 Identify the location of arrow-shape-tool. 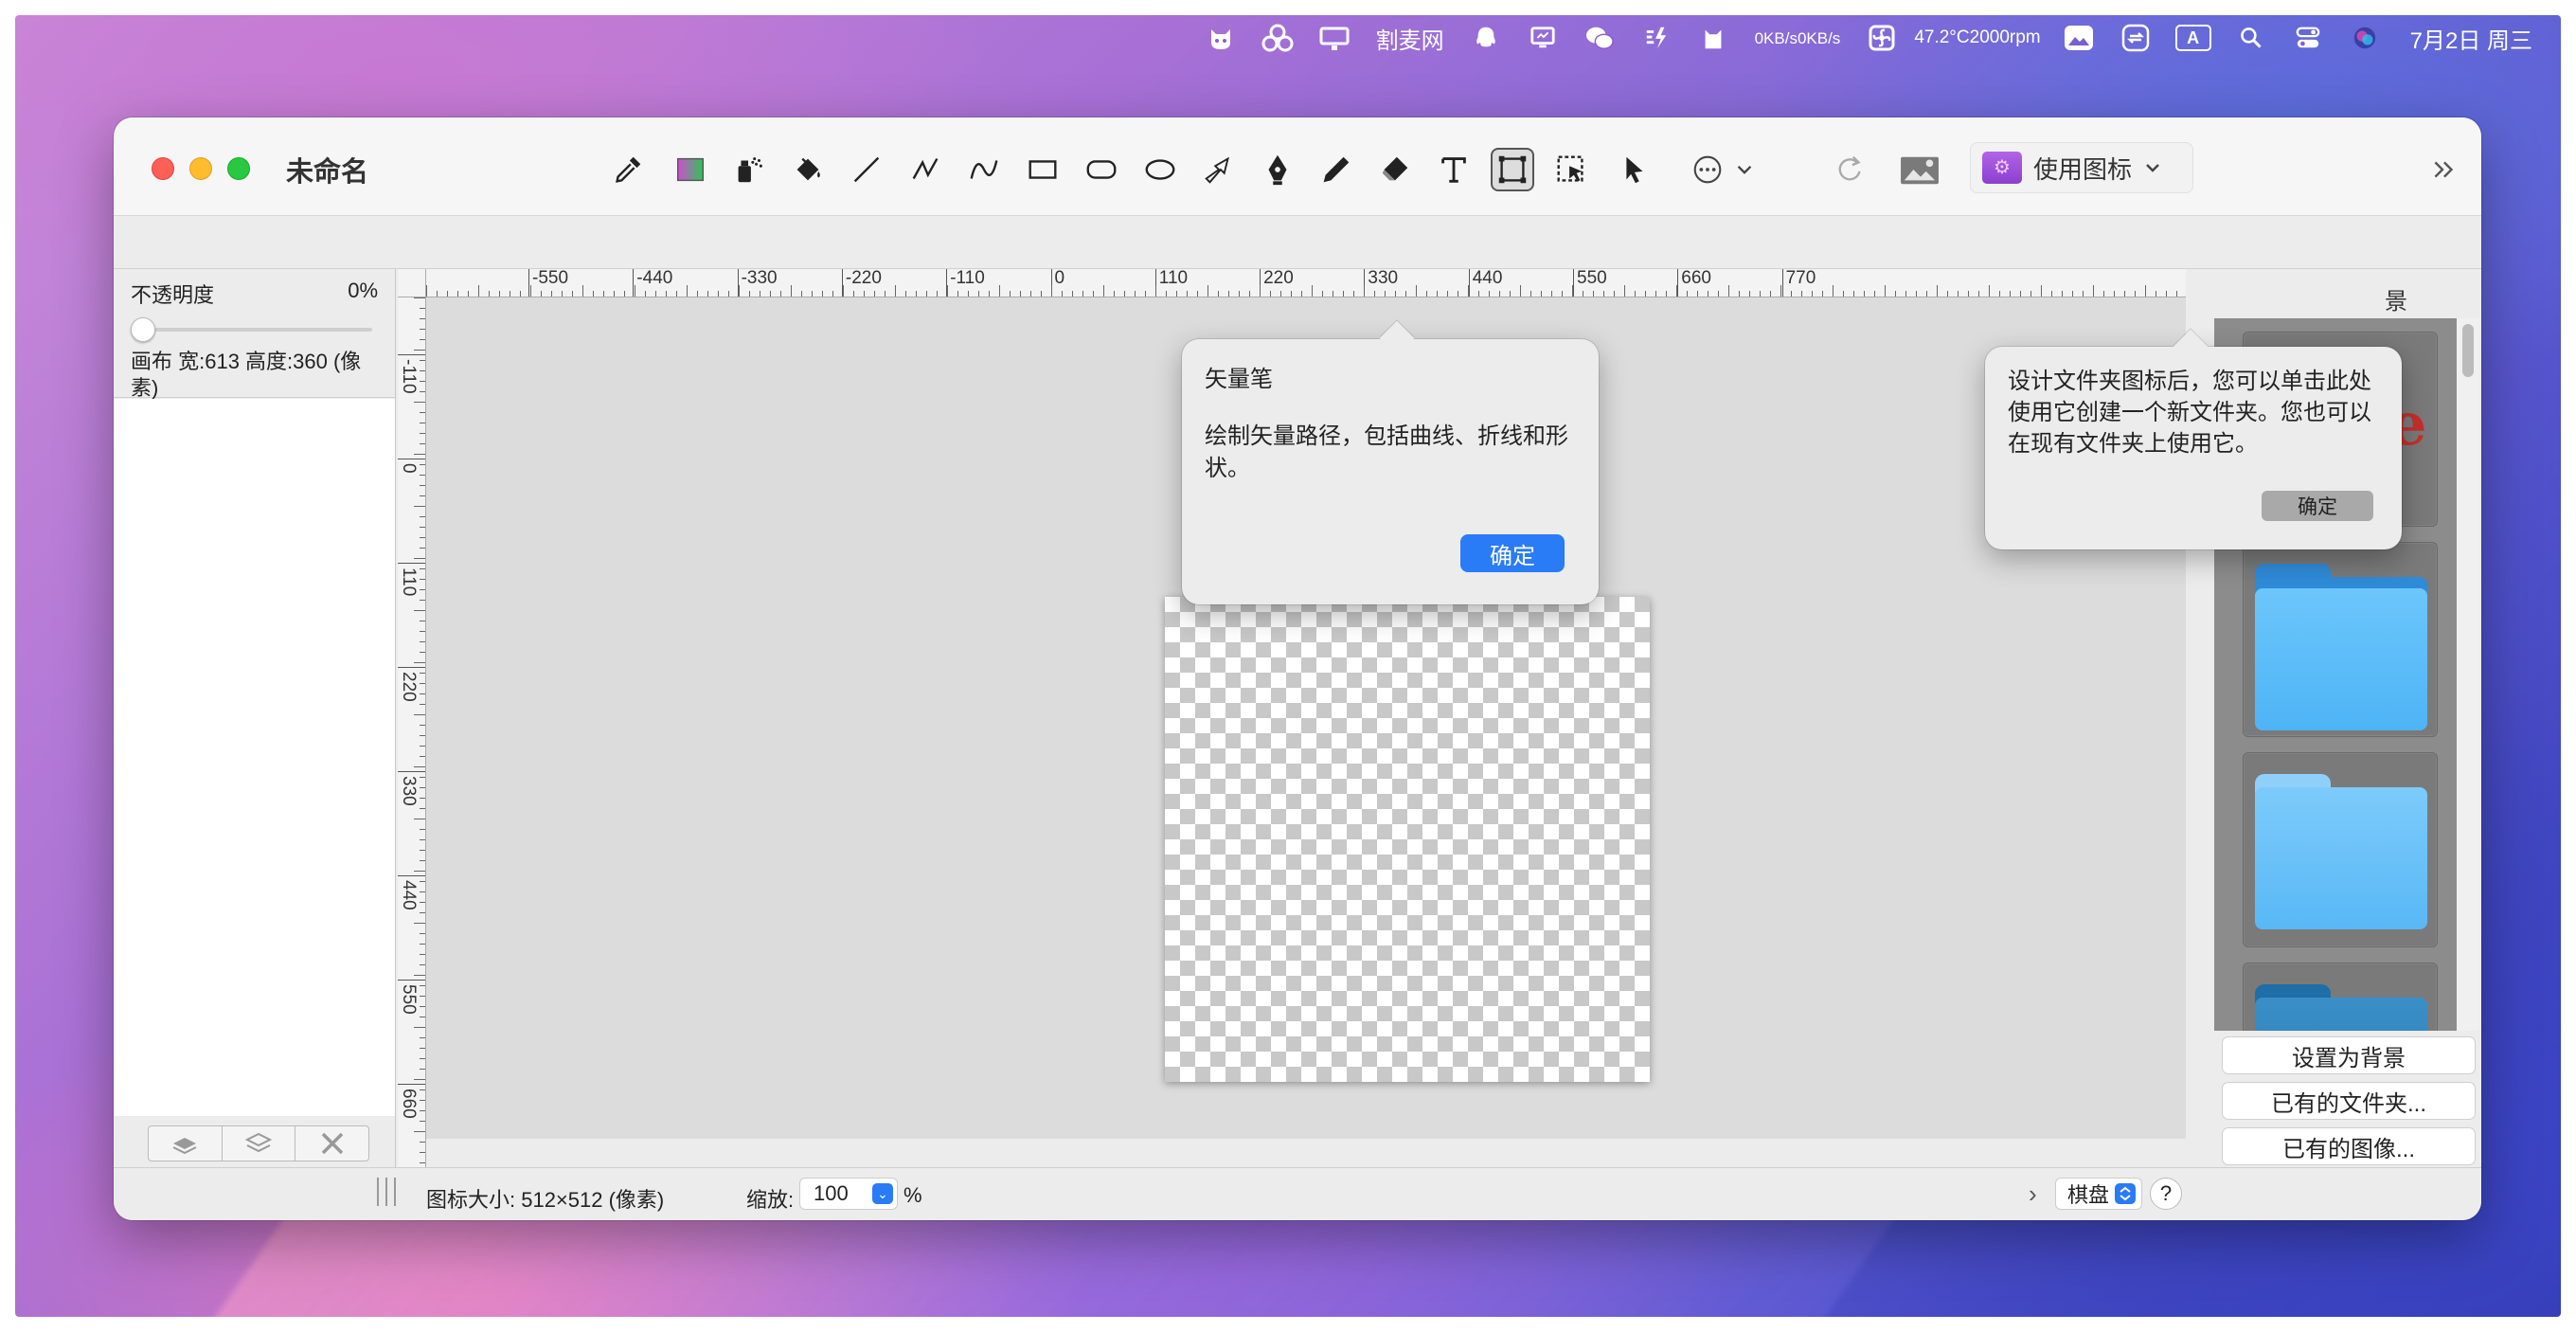
(1219, 169).